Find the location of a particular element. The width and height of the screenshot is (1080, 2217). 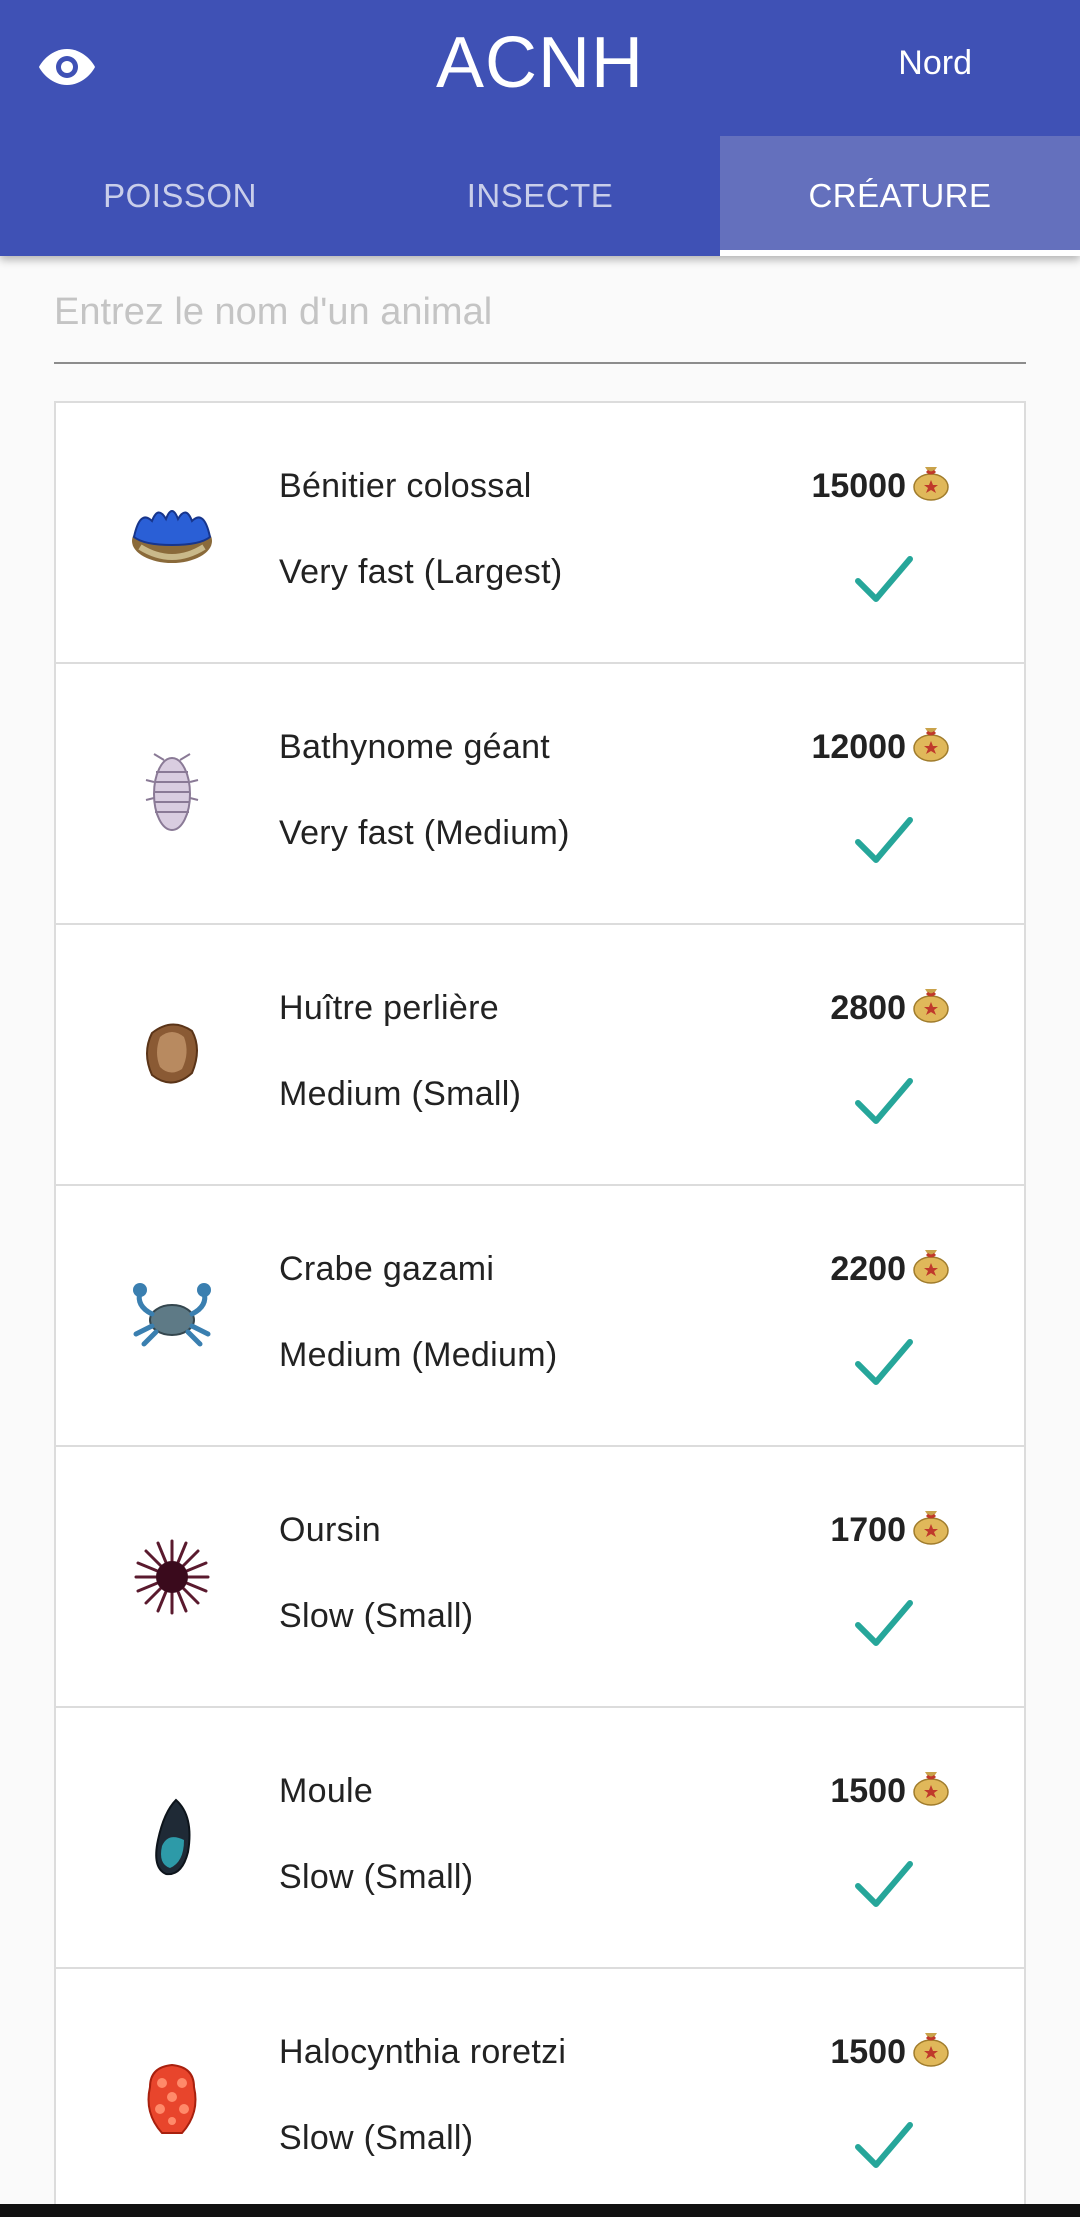

creature-name: Oursin is located at coordinates (330, 1530).